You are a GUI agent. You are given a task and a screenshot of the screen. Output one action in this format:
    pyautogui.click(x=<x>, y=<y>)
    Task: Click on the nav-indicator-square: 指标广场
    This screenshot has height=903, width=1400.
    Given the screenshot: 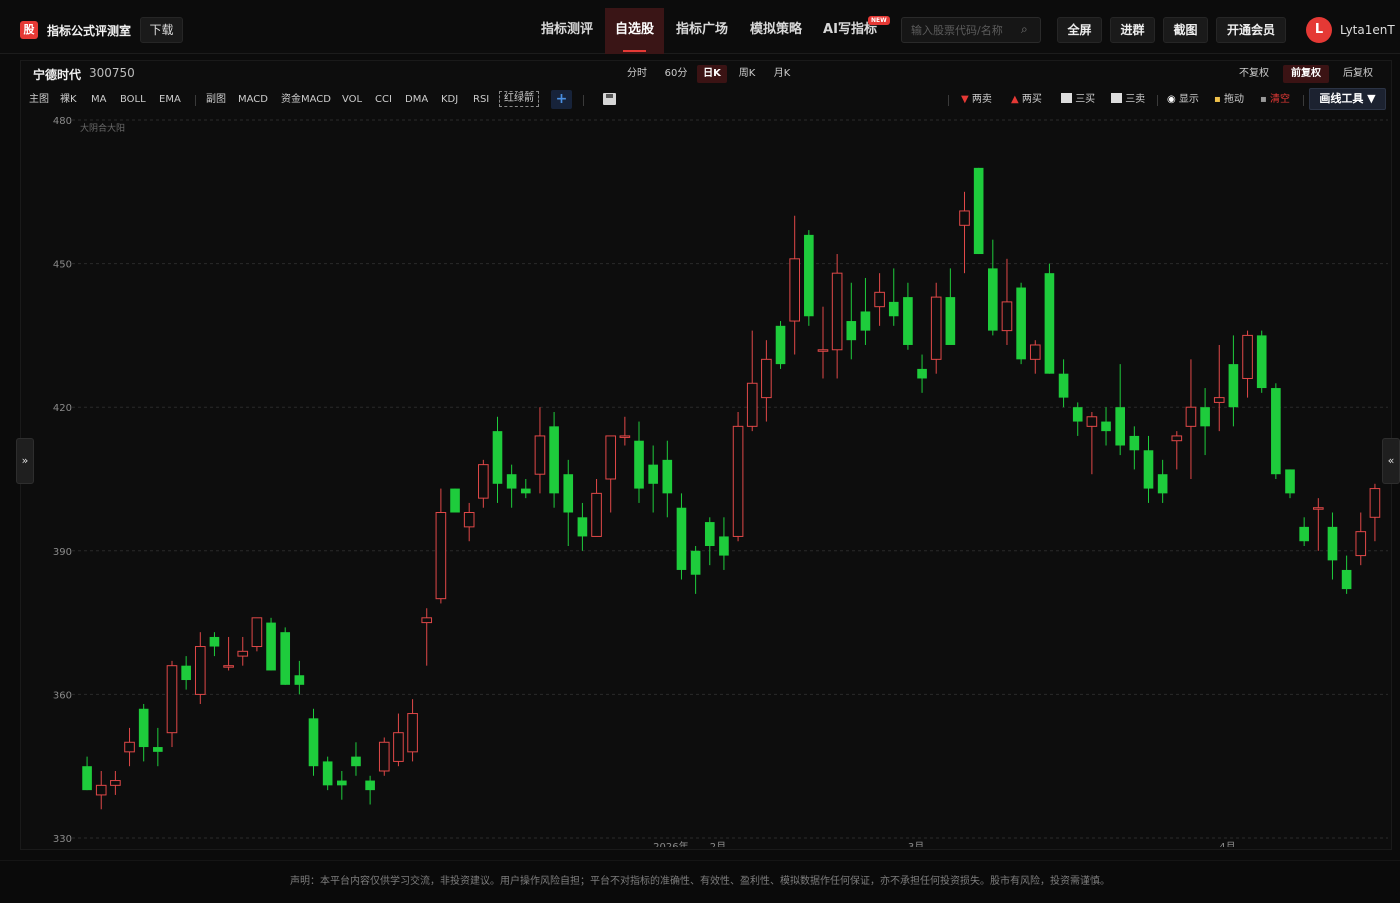 What is the action you would take?
    pyautogui.click(x=702, y=31)
    